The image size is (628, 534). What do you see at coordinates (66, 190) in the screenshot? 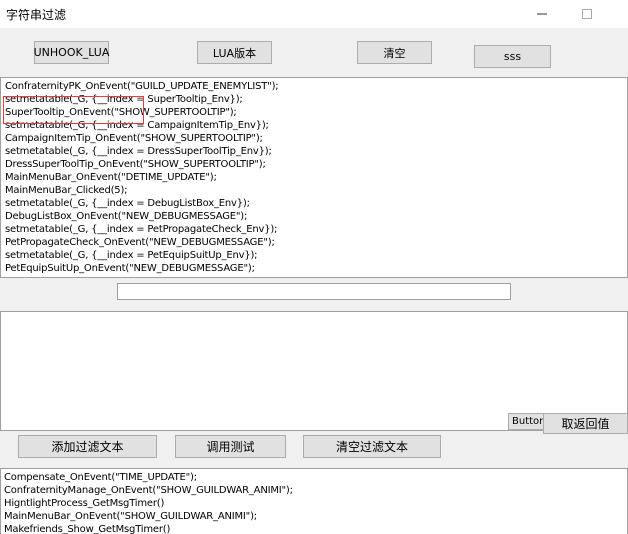
I see `log-line: MainMenuBar_Clicked(5);` at bounding box center [66, 190].